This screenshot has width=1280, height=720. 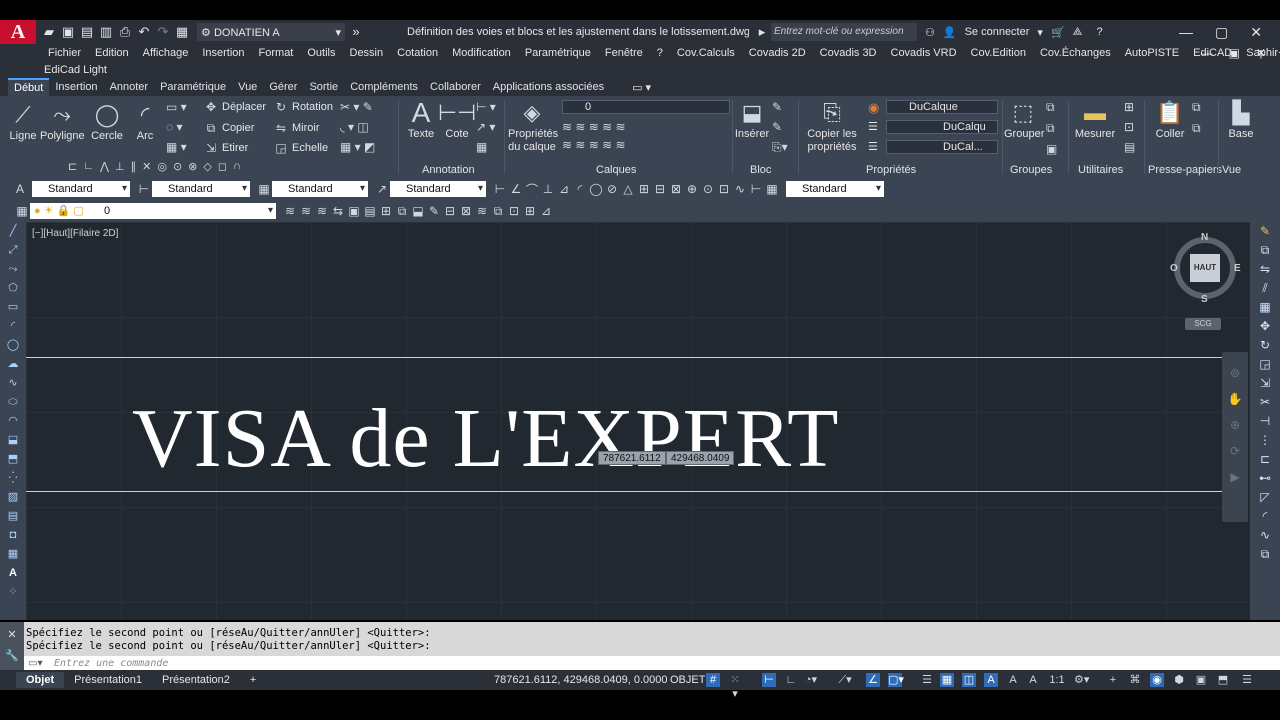 I want to click on tab-model: Objet, so click(x=40, y=680).